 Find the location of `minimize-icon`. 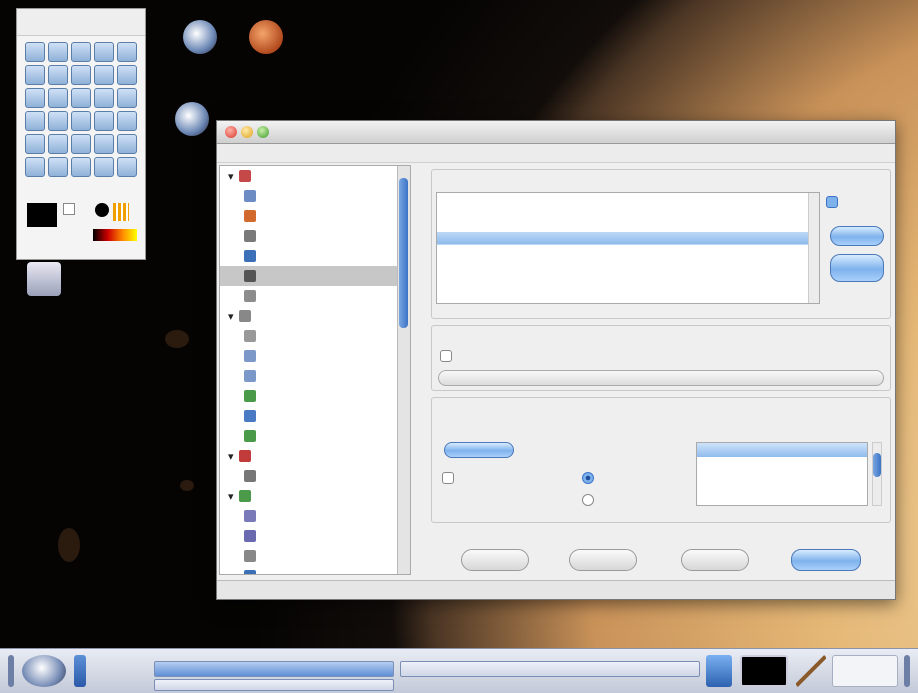

minimize-icon is located at coordinates (247, 132).